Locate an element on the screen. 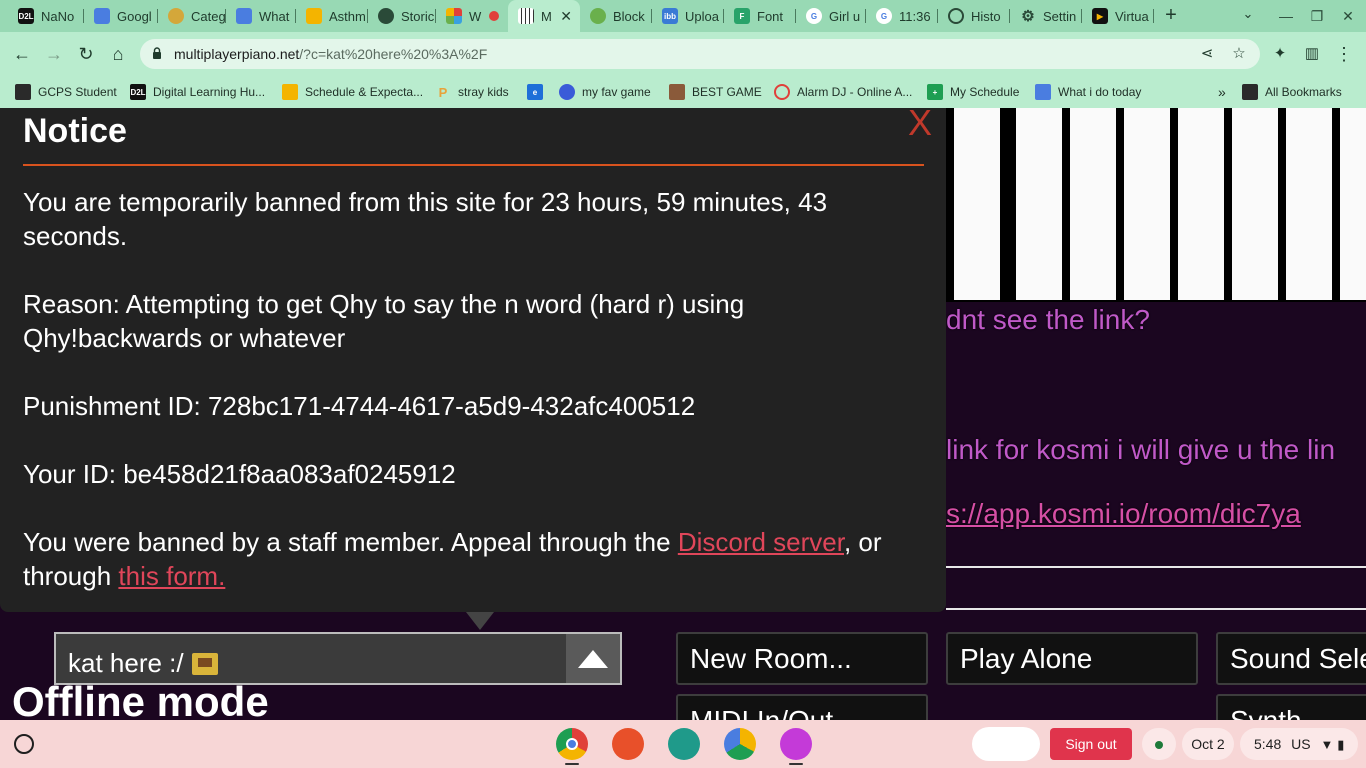 This screenshot has width=1366, height=768. tab-what: What is located at coordinates (261, 16).